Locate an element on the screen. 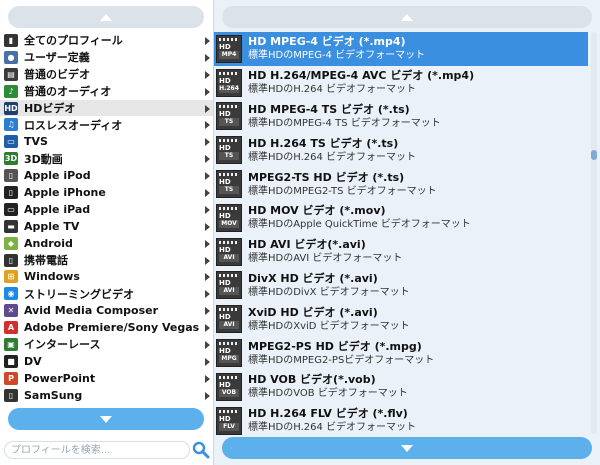  format-tag: MPG is located at coordinates (229, 359).